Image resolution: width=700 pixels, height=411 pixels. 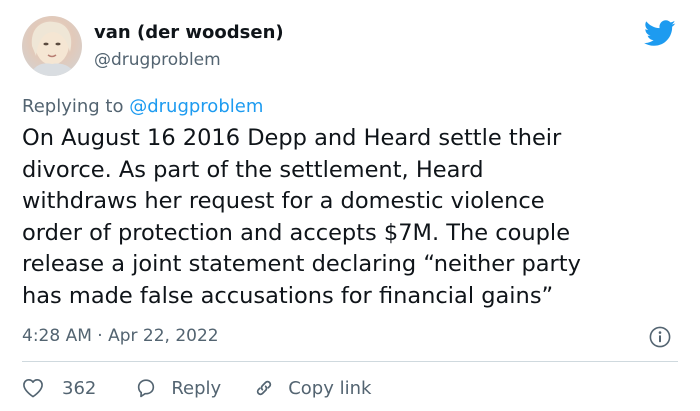 I want to click on mention-link: @drugproblem, so click(x=196, y=106).